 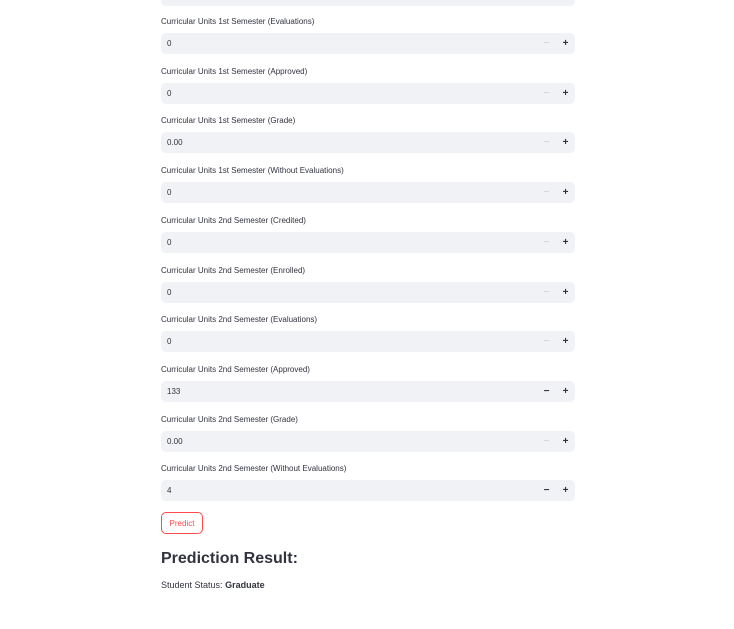 What do you see at coordinates (235, 369) in the screenshot?
I see `field-label: Curricular Units 2nd Semester (Approved)` at bounding box center [235, 369].